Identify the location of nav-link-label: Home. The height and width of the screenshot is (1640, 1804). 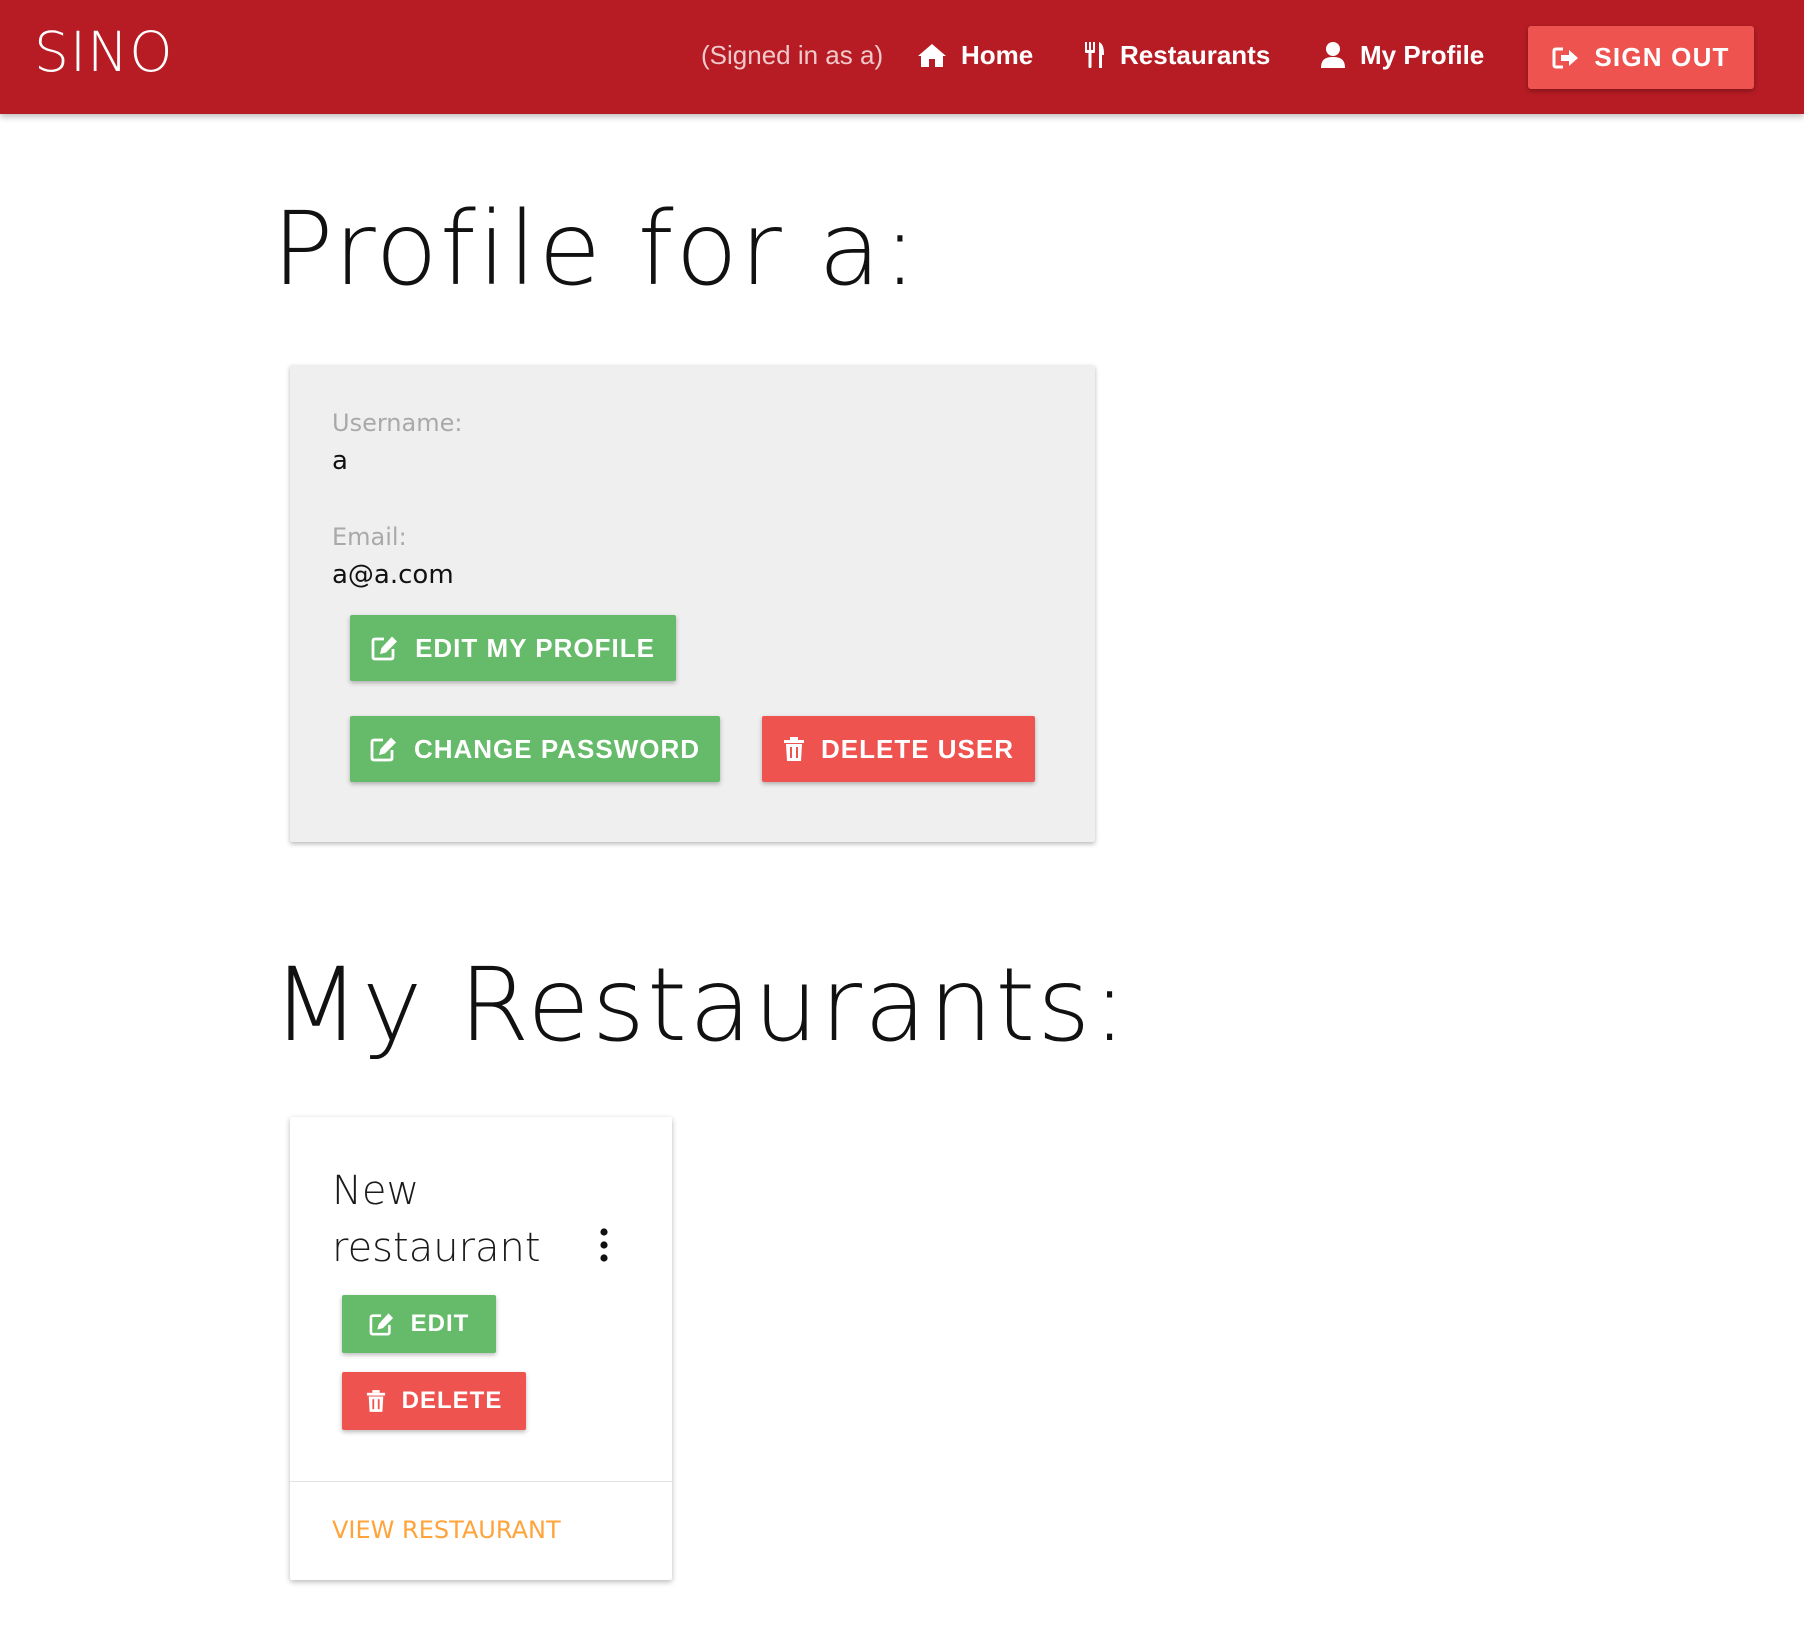
(997, 55).